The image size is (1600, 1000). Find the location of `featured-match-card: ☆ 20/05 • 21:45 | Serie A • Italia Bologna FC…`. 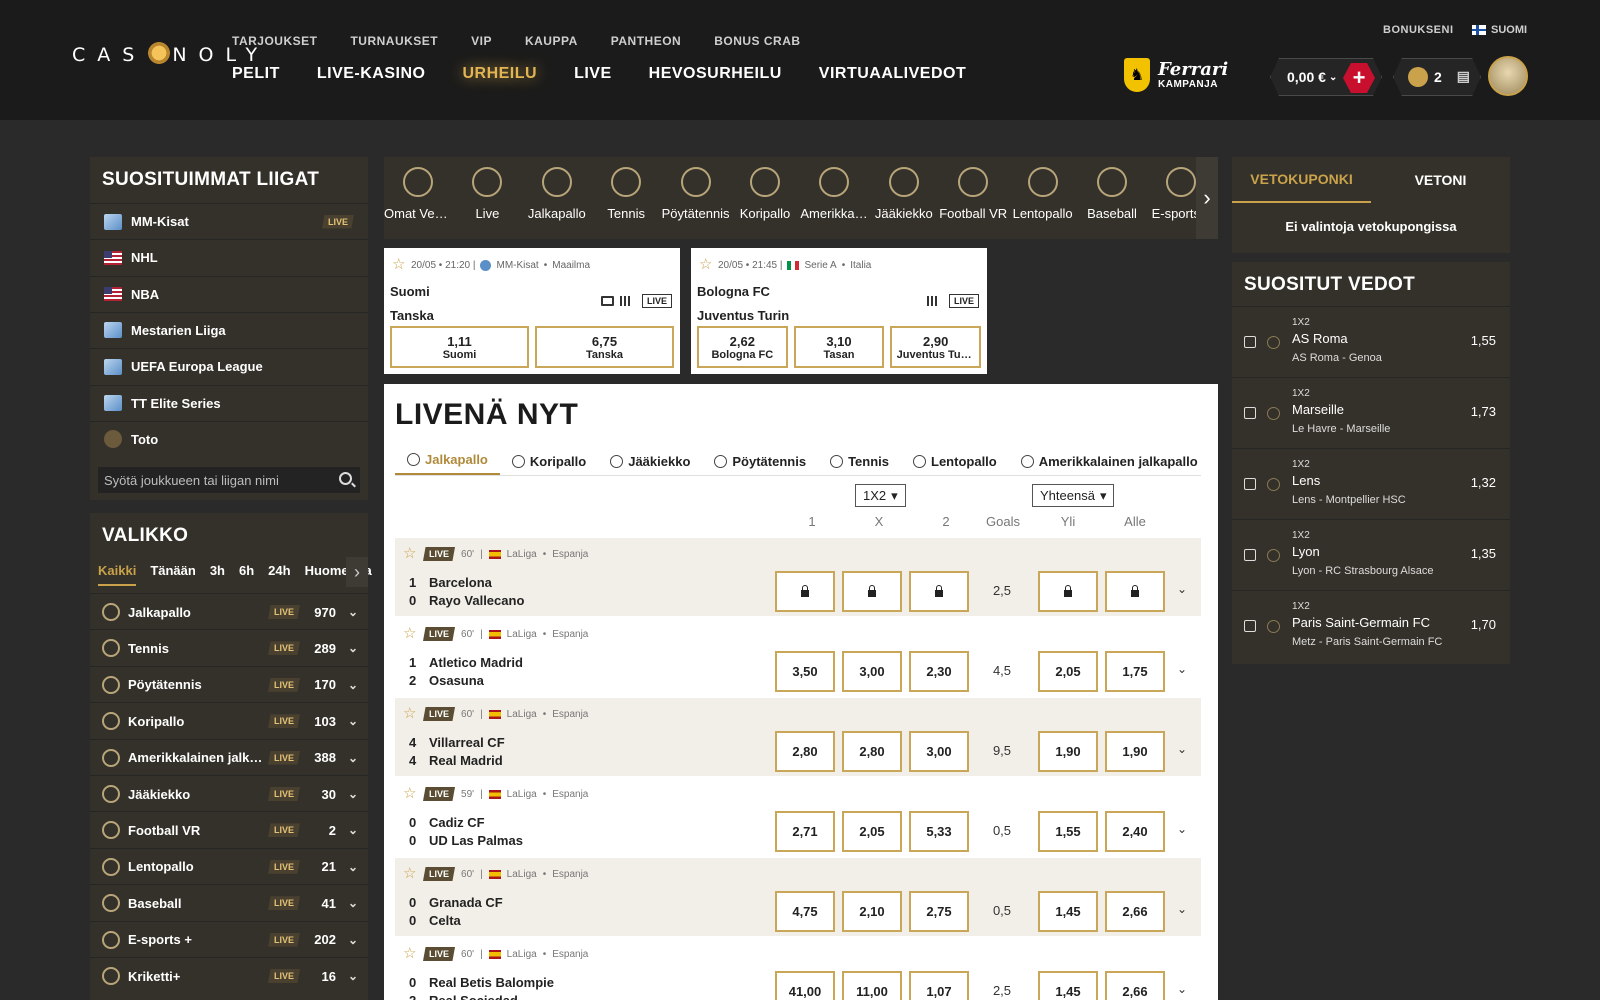

featured-match-card: ☆ 20/05 • 21:45 | Serie A • Italia Bologna FC… is located at coordinates (839, 311).